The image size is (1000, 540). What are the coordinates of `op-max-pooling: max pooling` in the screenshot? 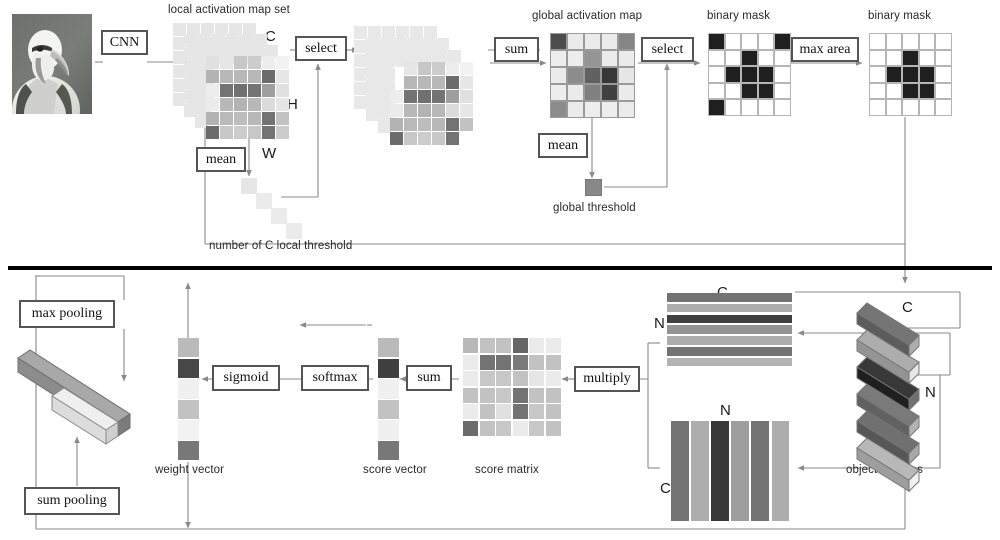 It's located at (67, 314).